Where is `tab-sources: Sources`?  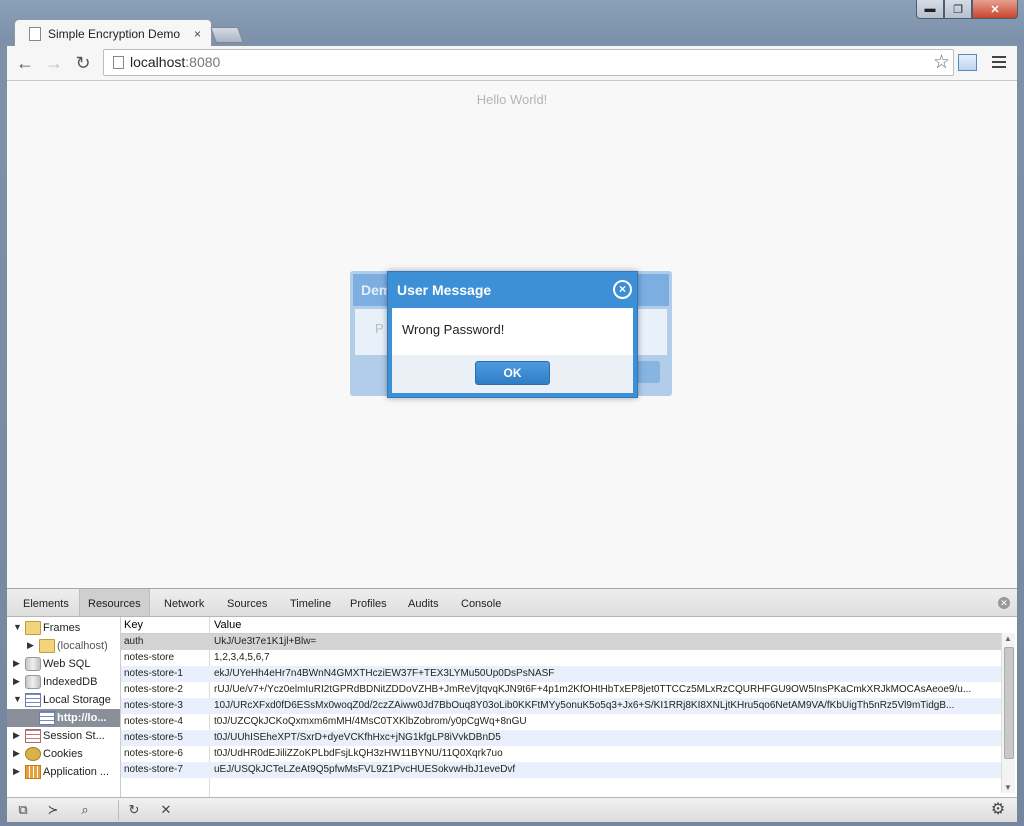 tab-sources: Sources is located at coordinates (247, 602).